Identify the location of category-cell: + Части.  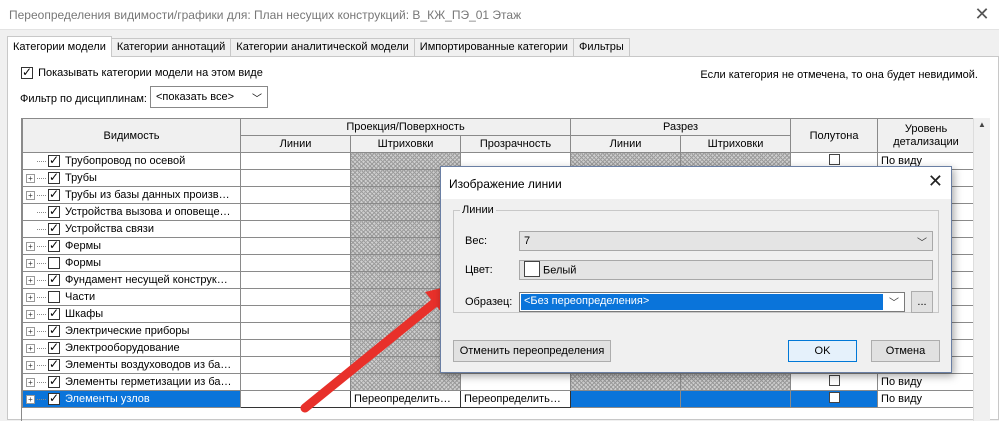
(131, 297).